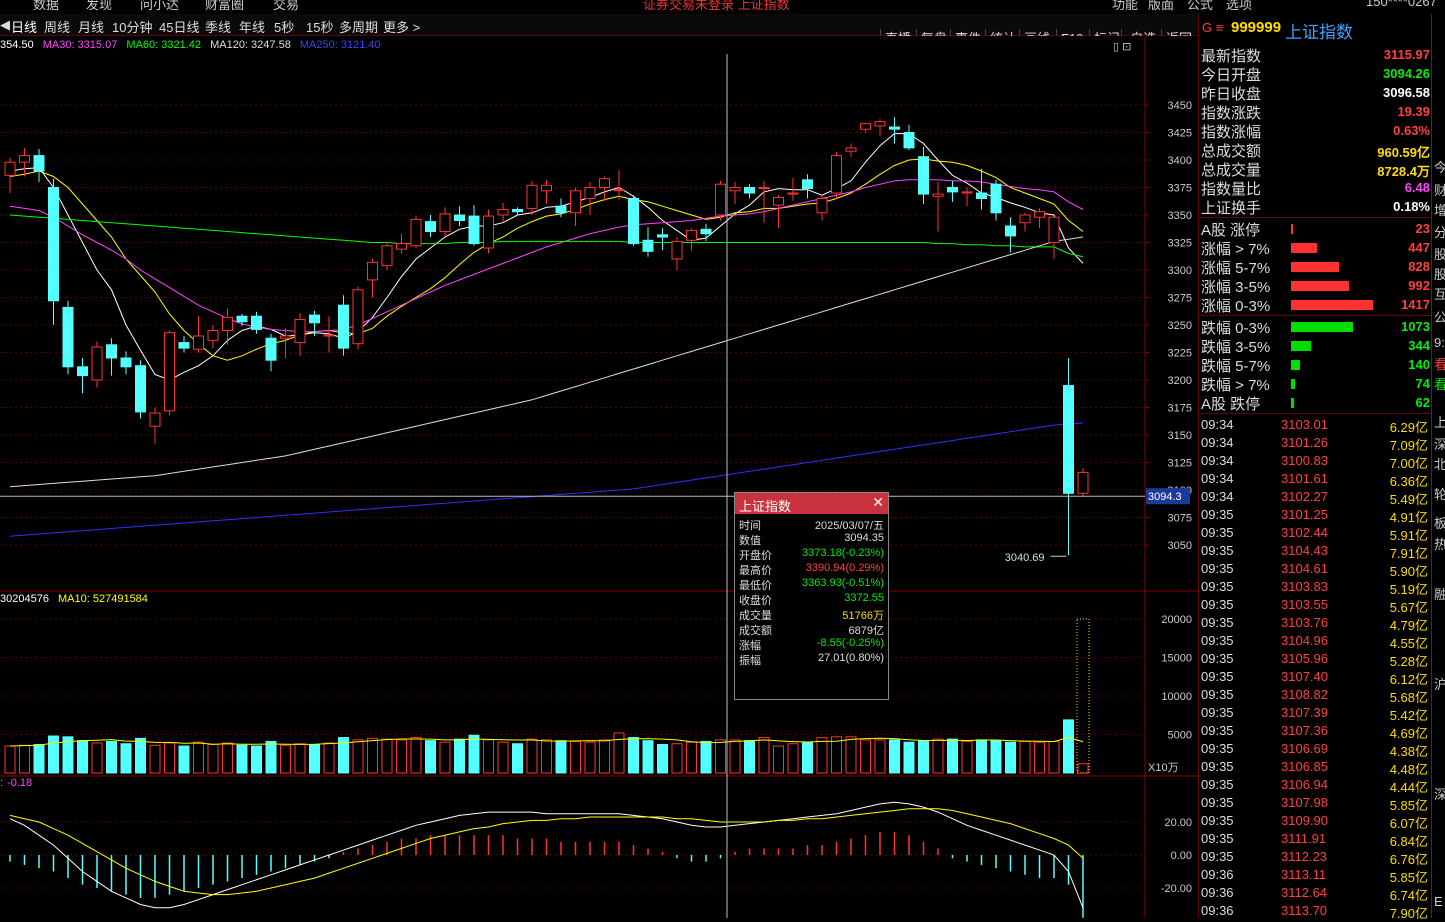 Image resolution: width=1445 pixels, height=922 pixels. Describe the element at coordinates (1122, 46) in the screenshot. I see `panel-controls-icon: ▯ ⊡` at that location.